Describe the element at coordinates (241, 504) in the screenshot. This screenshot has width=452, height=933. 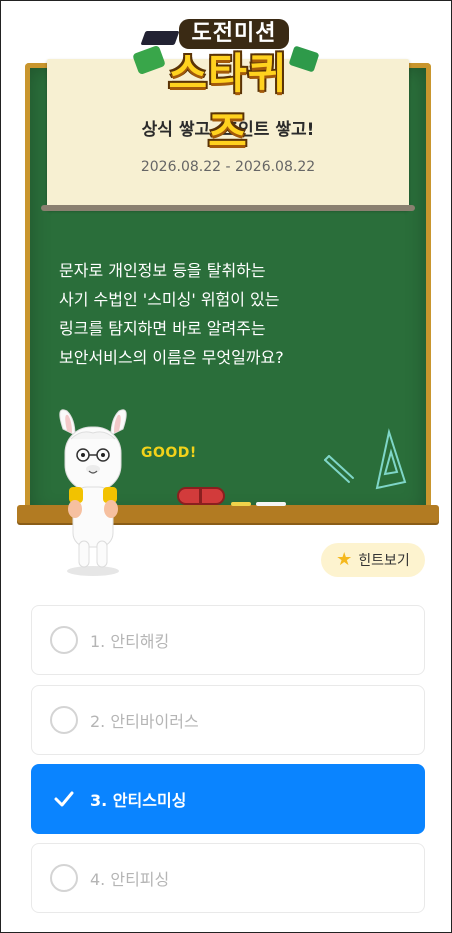
I see `yellow-chalk-icon` at that location.